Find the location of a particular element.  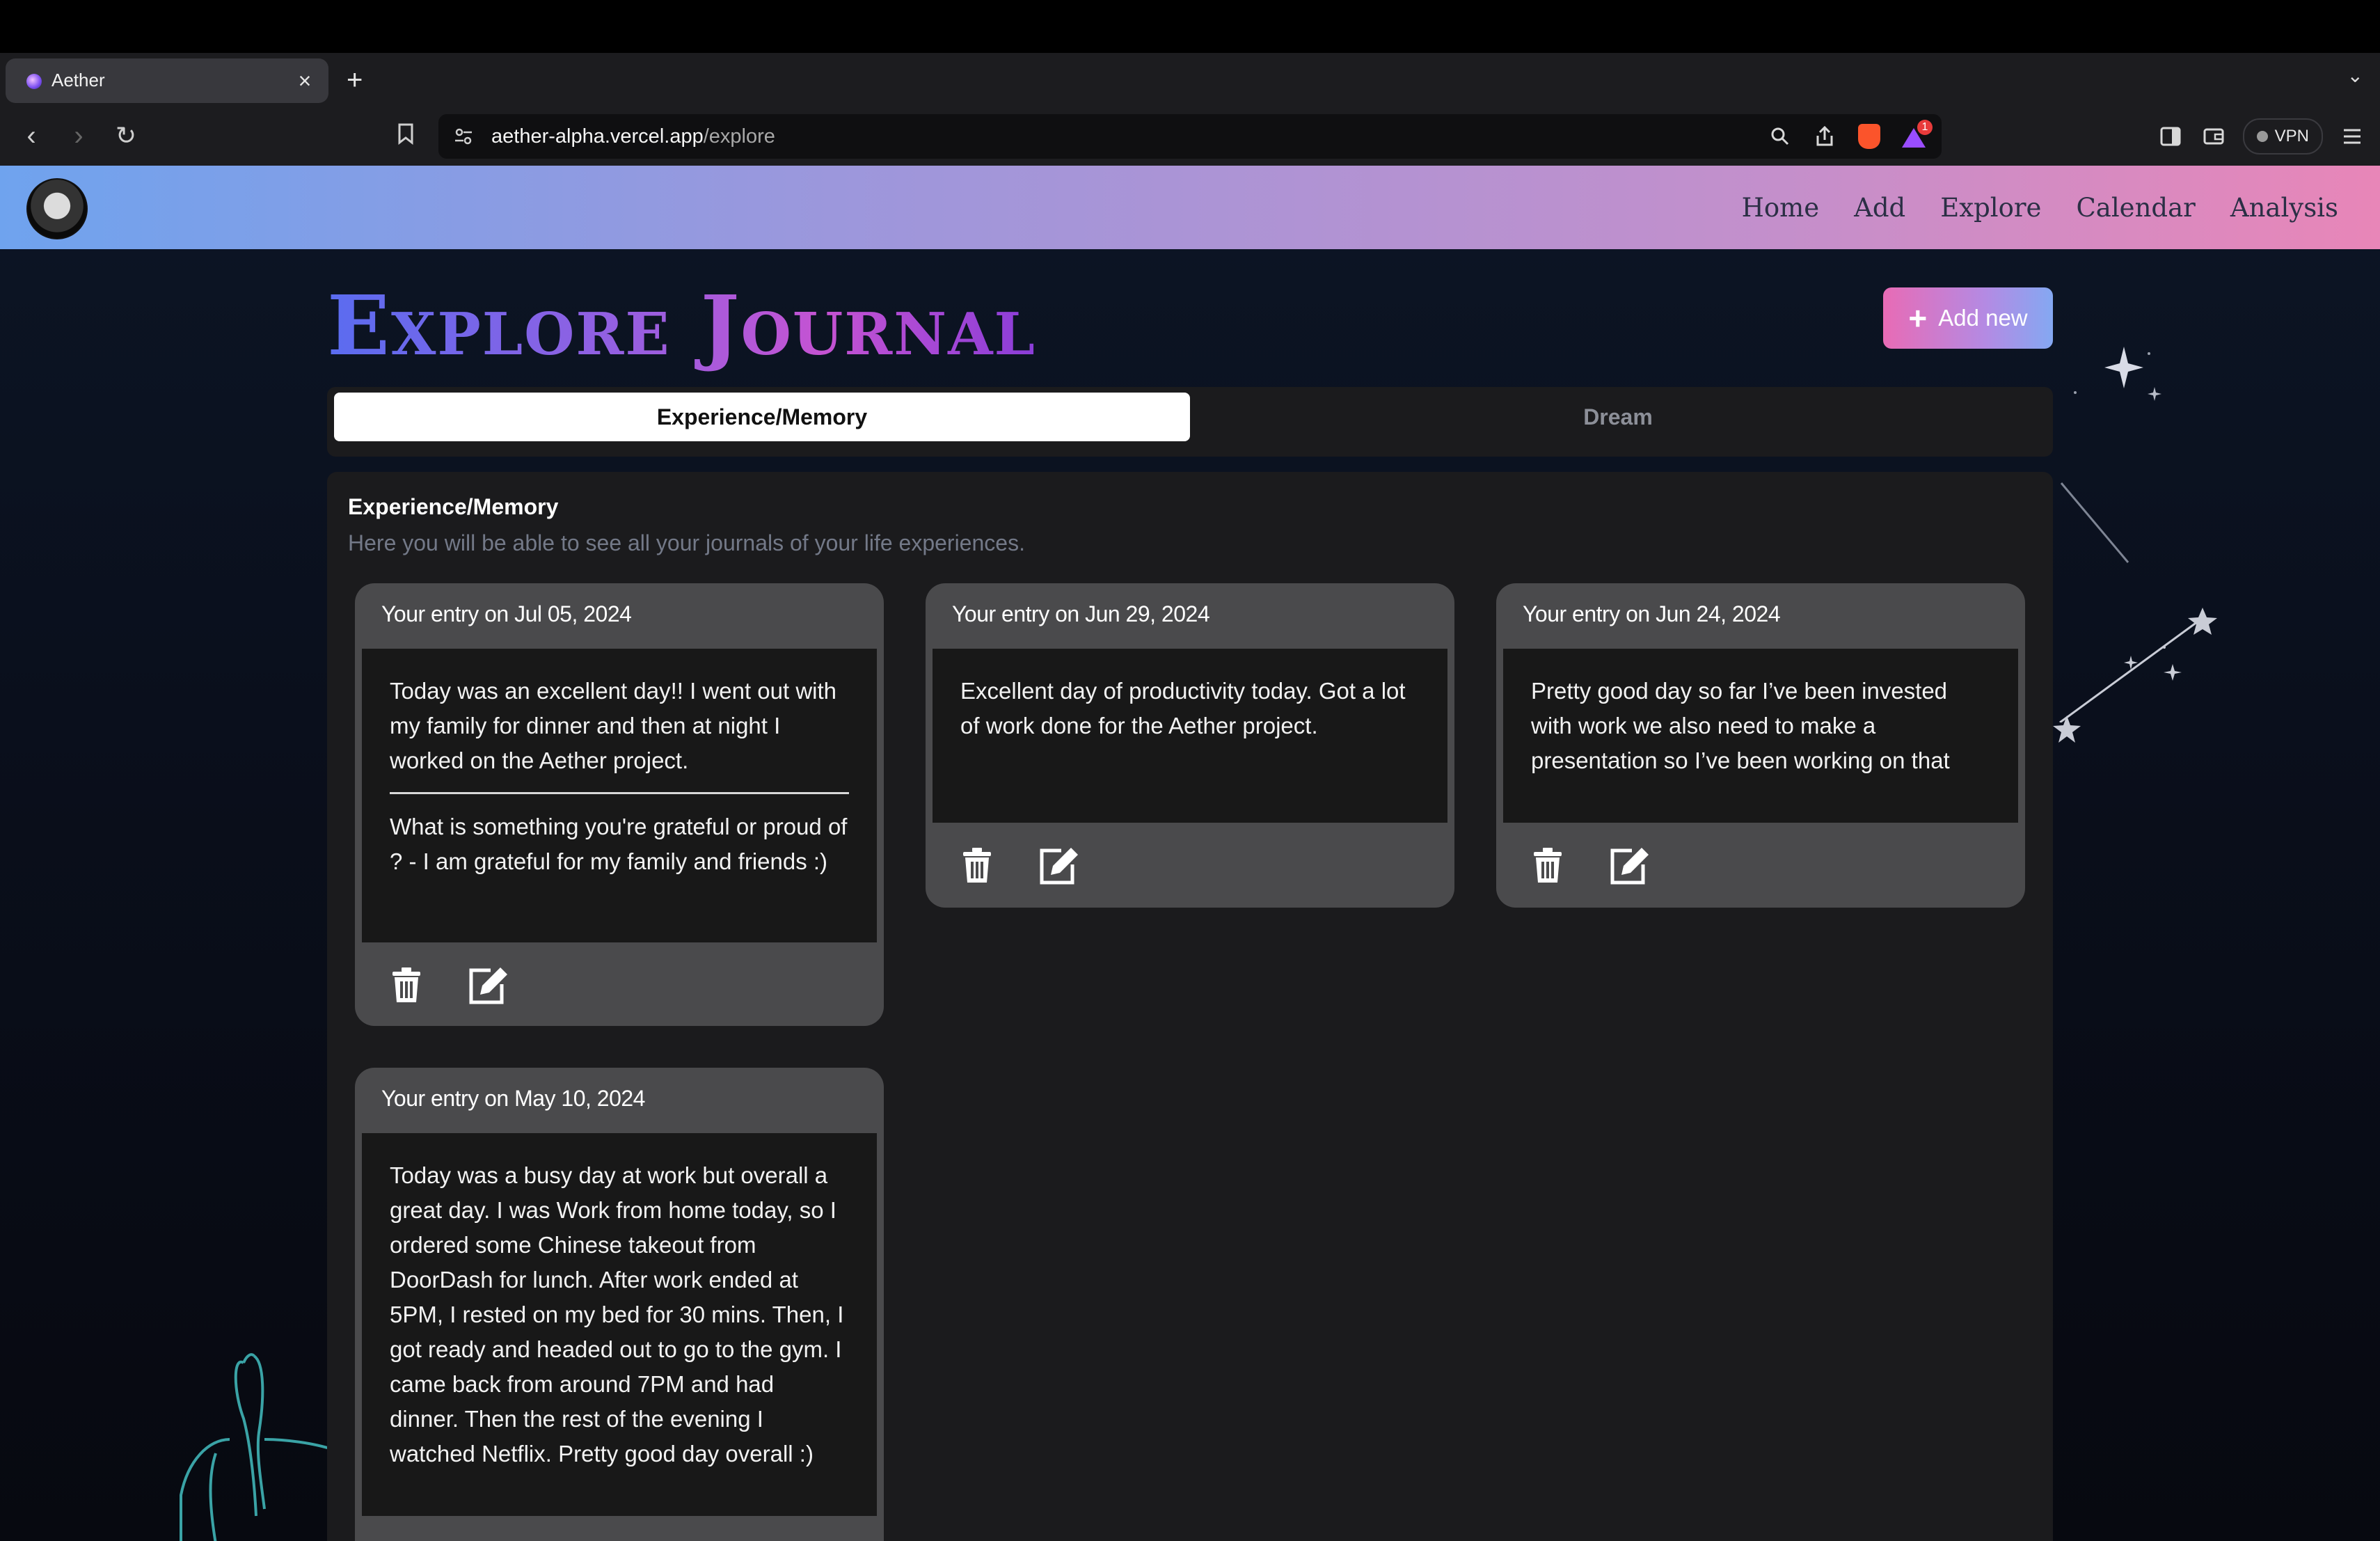

vpn-button: VPN is located at coordinates (2282, 136).